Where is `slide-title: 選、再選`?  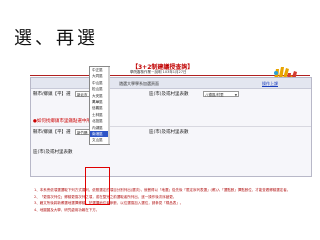
slide-title: 選、再選 is located at coordinates (56, 38).